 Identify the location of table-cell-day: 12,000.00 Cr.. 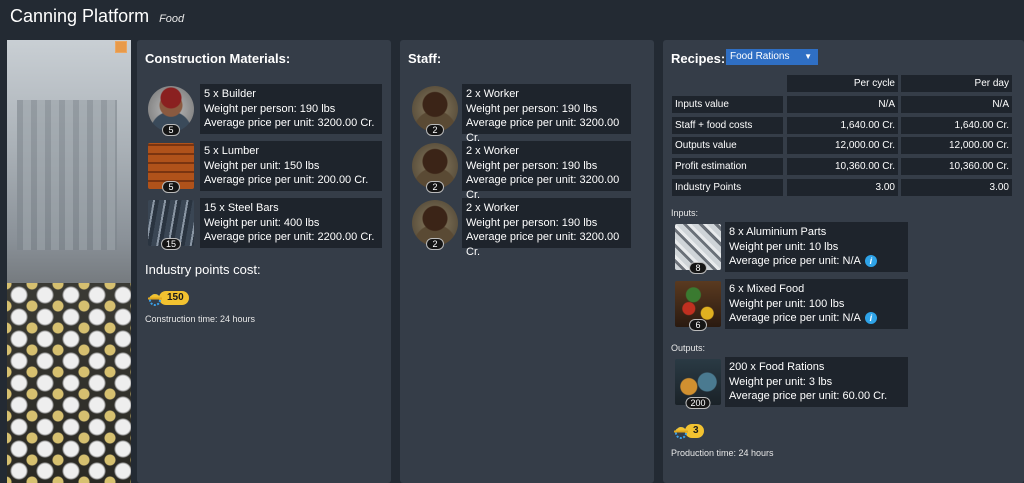
(956, 145).